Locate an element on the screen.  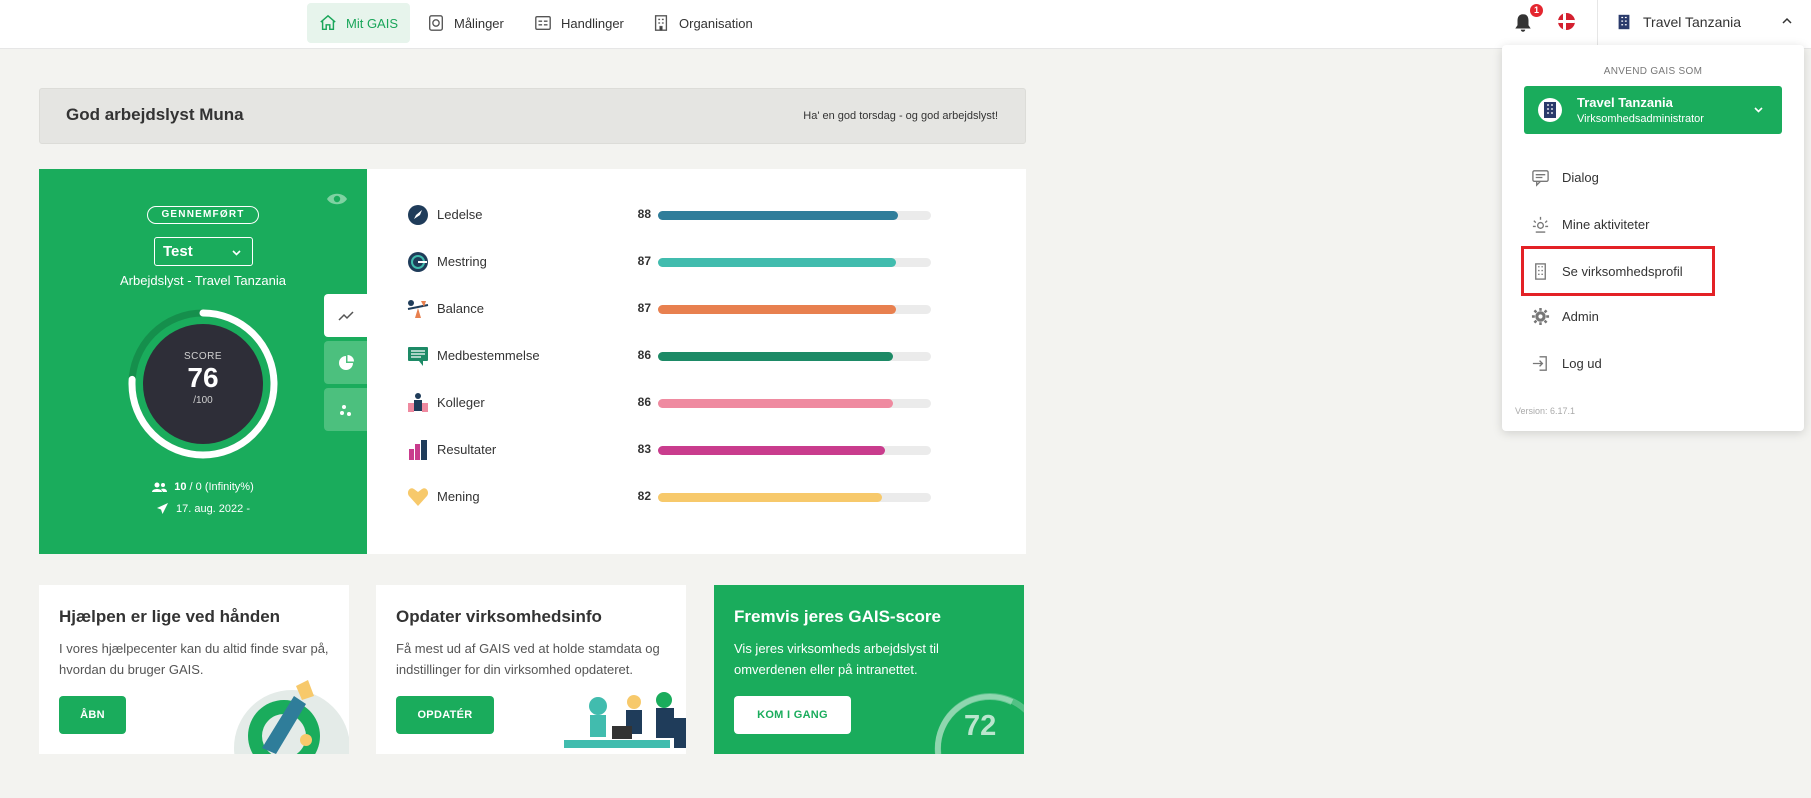
menu-item-dialog: Dialog is located at coordinates (1653, 177).